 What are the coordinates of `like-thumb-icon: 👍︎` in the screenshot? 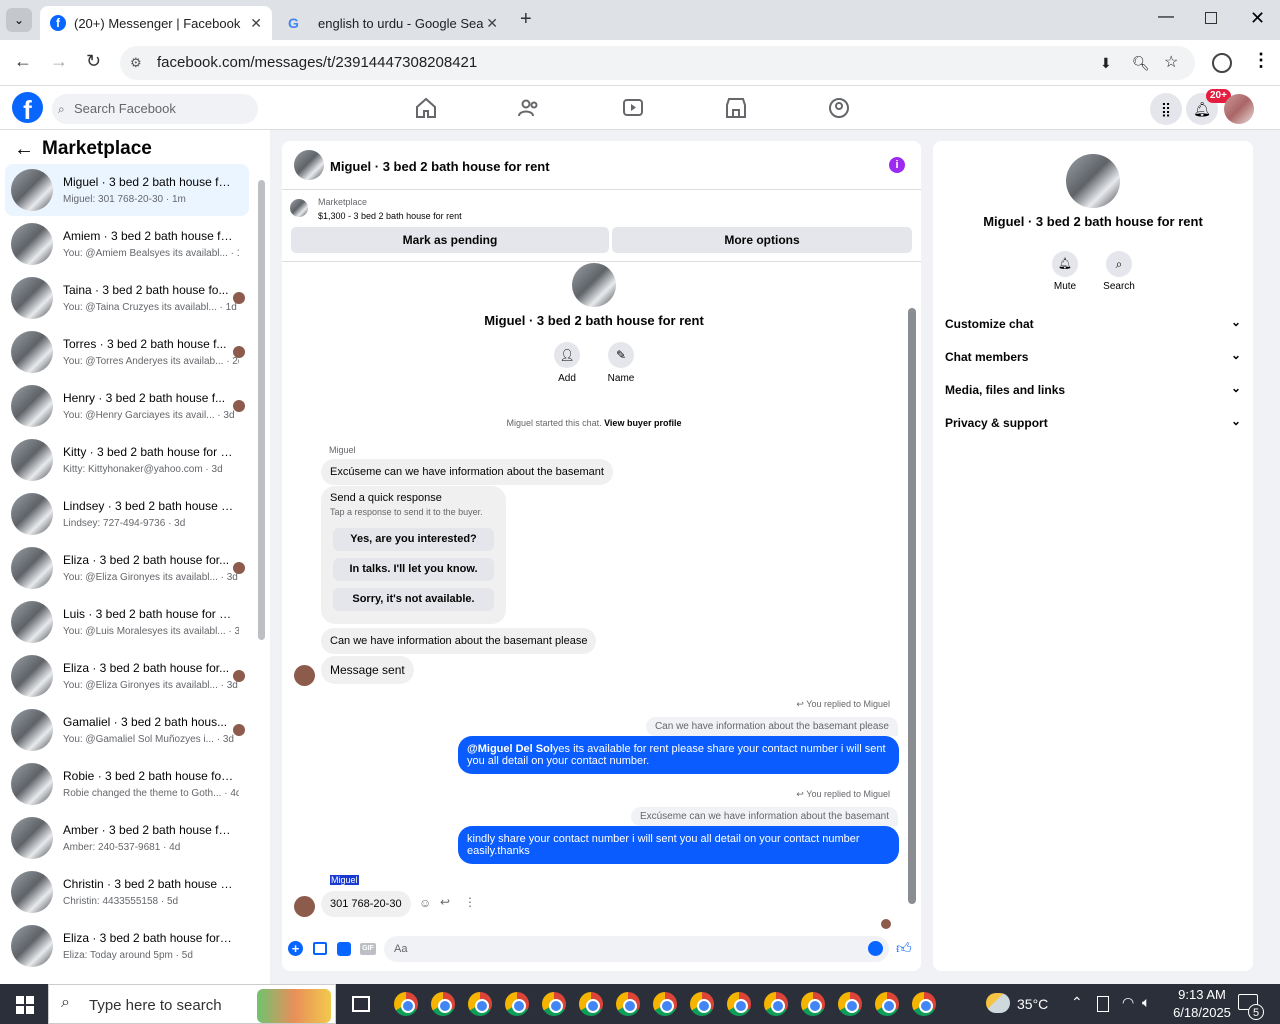 It's located at (904, 949).